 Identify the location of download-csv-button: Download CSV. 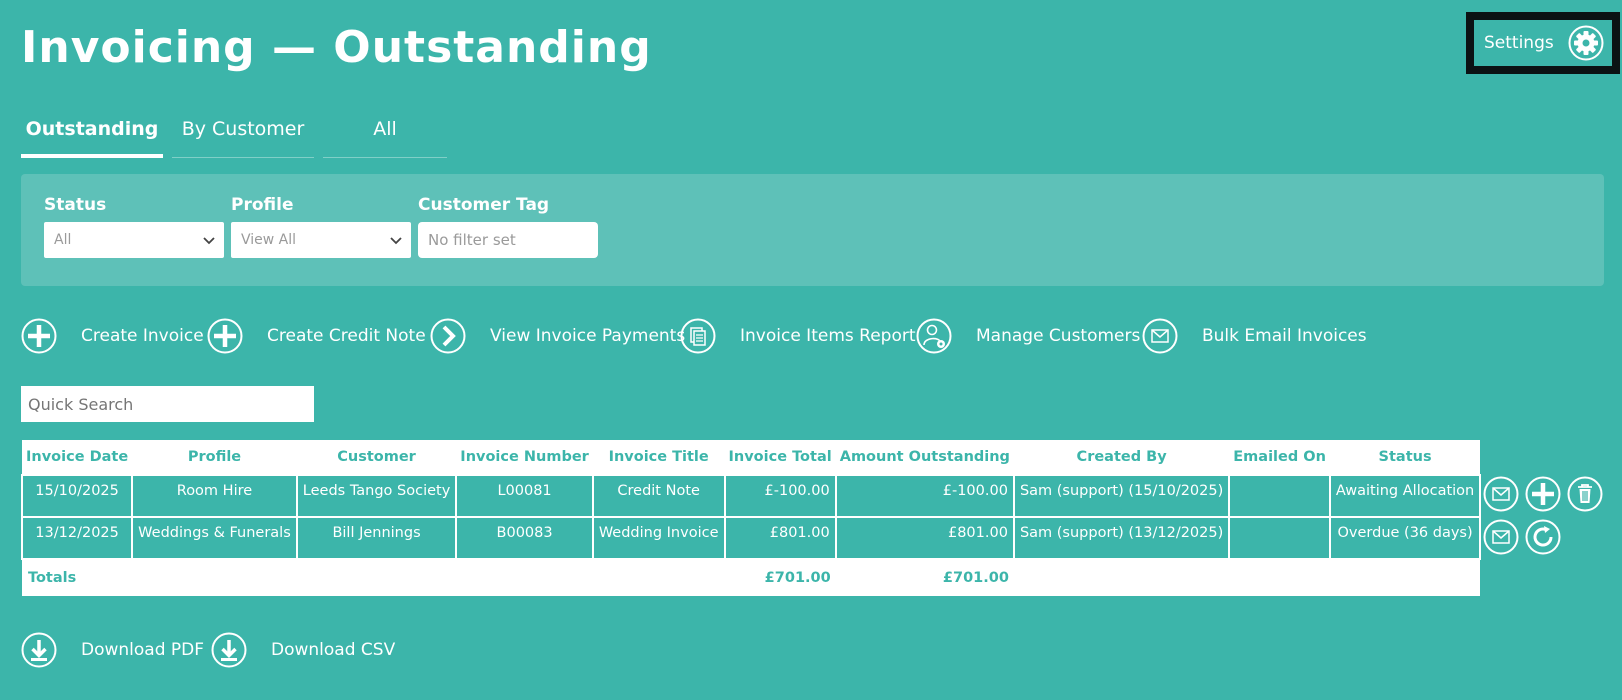
(303, 650).